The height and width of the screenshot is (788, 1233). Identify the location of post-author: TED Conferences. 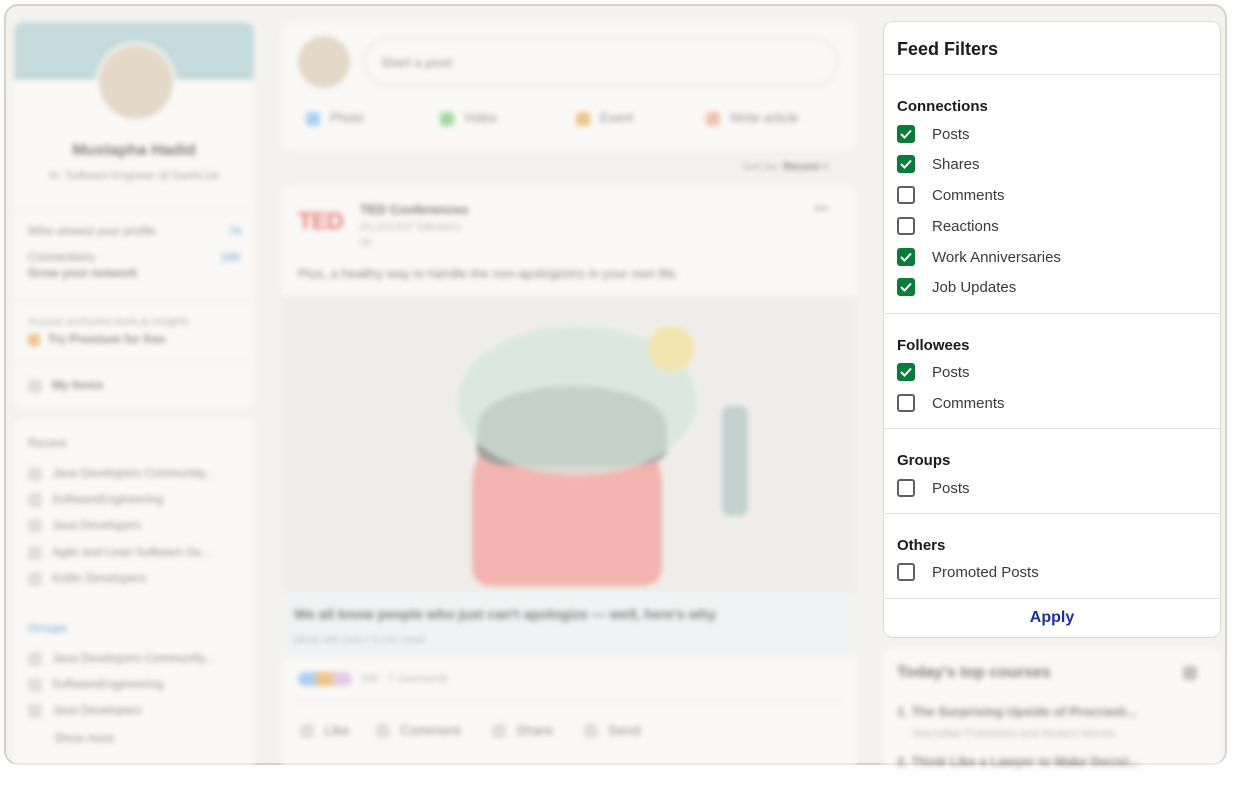
(414, 209).